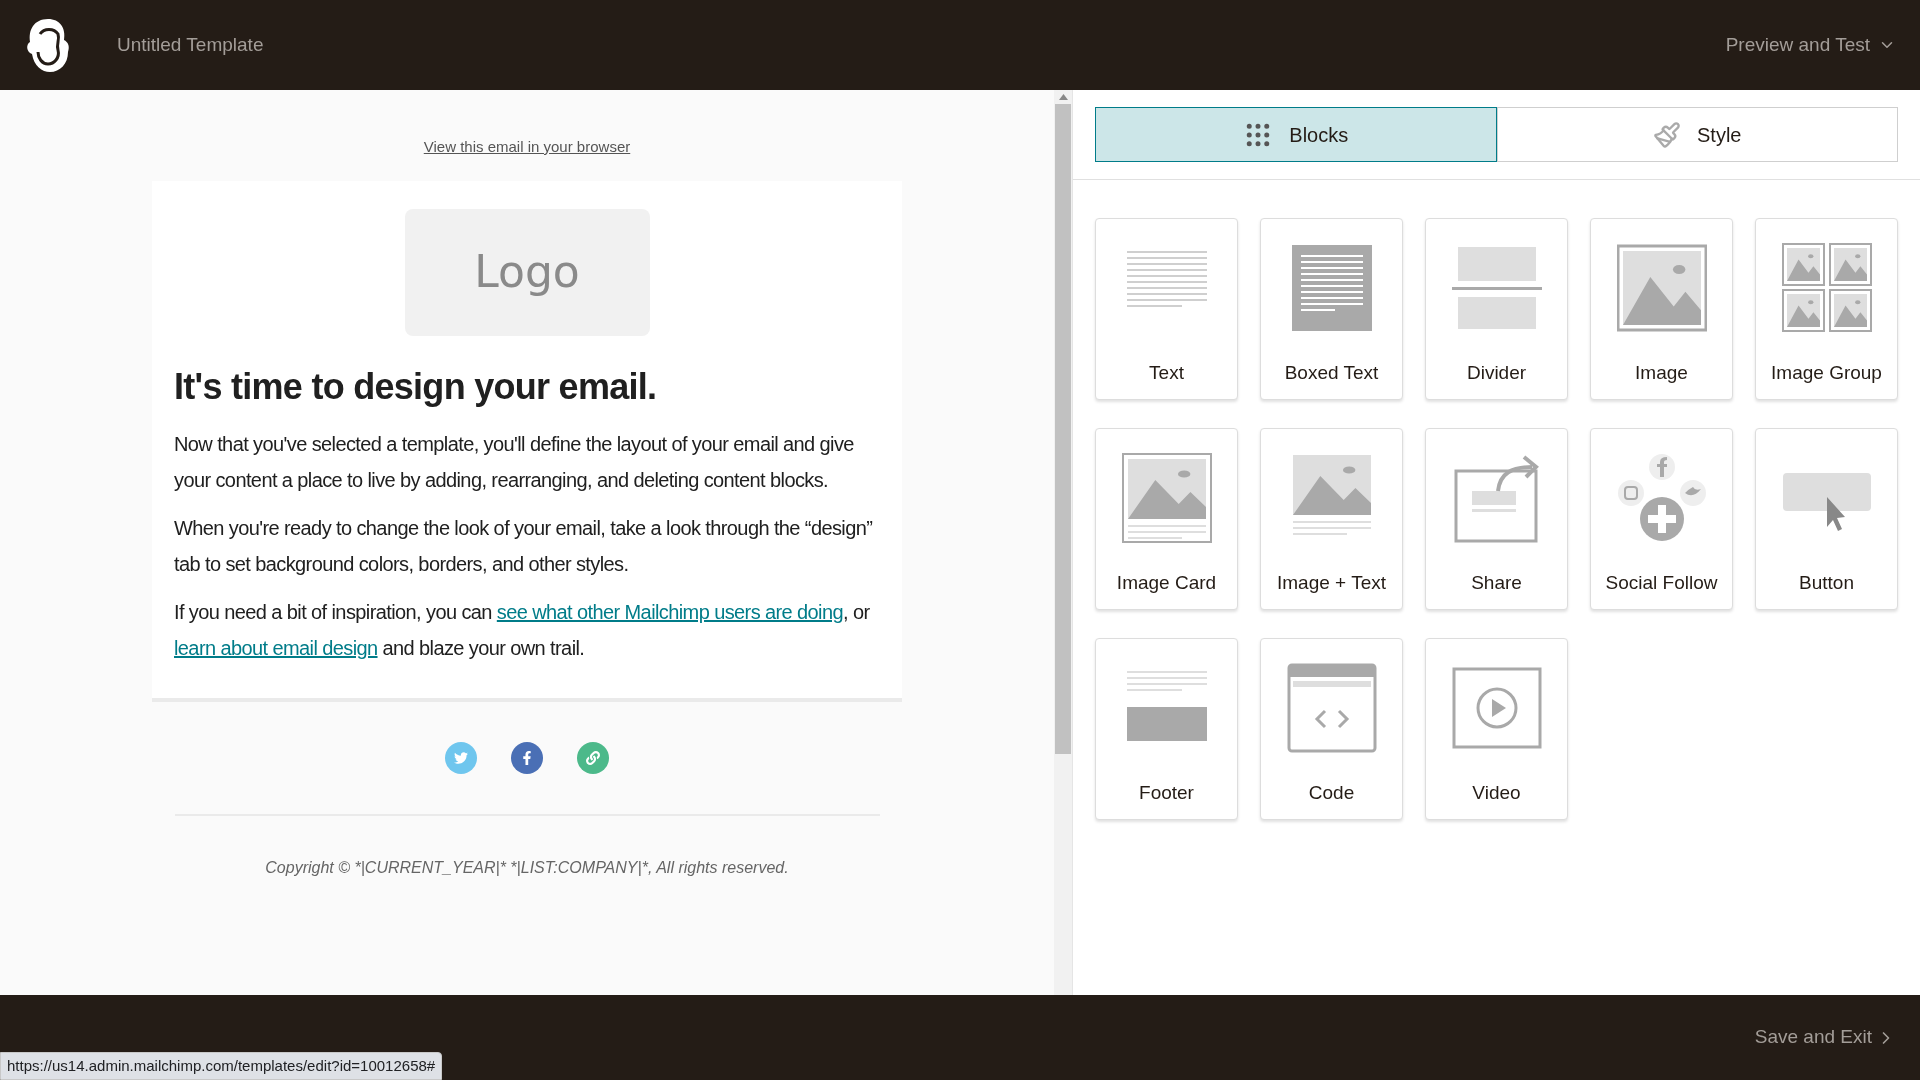 The width and height of the screenshot is (1920, 1080). What do you see at coordinates (522, 630) in the screenshot?
I see `body-paragraph: If you need a bit of inspiration, you can see what other Mailchimp users are doing, or learn about email design and blaze your own trail.` at bounding box center [522, 630].